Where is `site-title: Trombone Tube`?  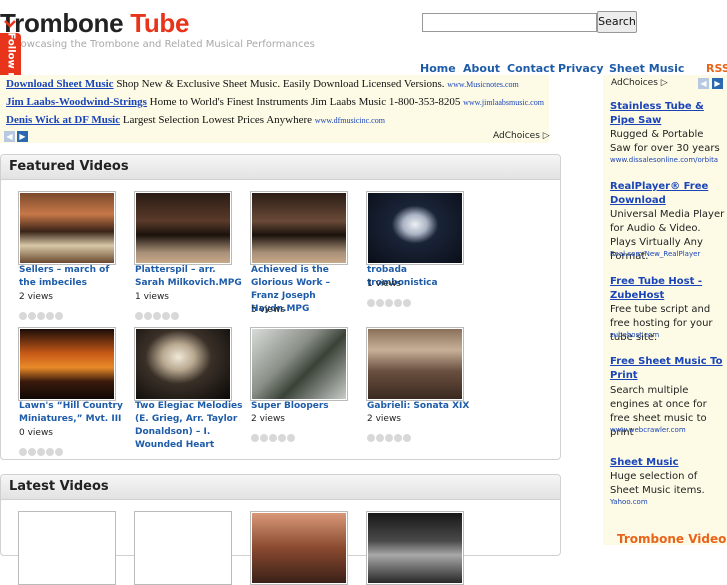
site-title: Trombone Tube is located at coordinates (94, 23).